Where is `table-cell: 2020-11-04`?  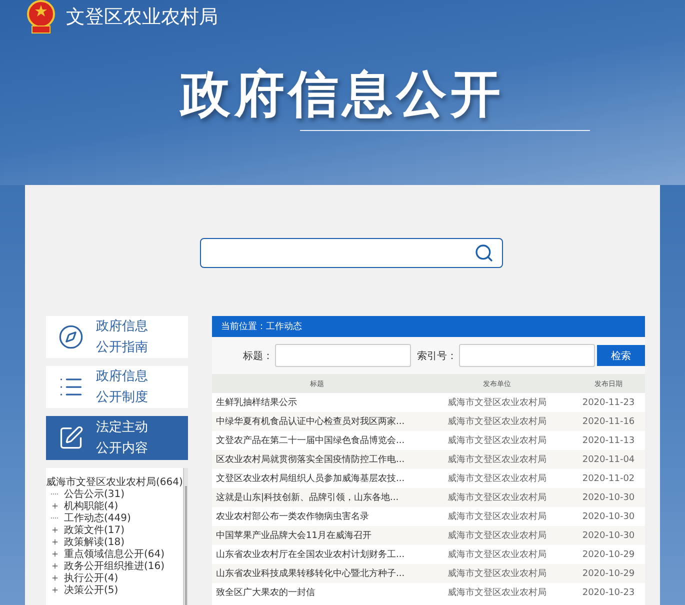 table-cell: 2020-11-04 is located at coordinates (608, 459).